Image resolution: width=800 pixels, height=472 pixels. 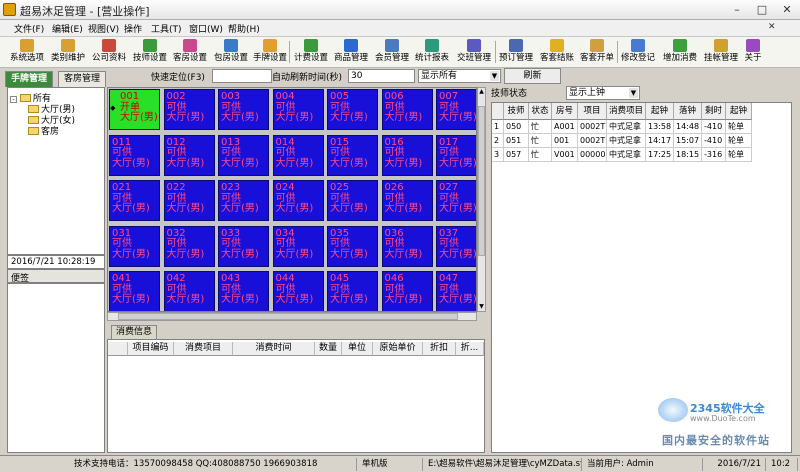 I want to click on room-tile: 017 可供 大厅(男), so click(x=456, y=155).